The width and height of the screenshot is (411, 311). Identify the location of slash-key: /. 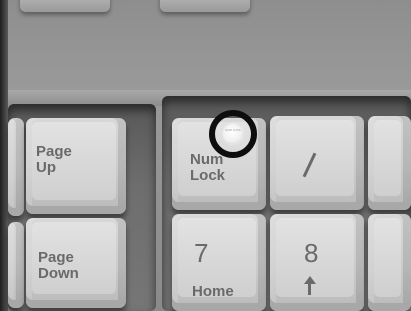
(317, 163).